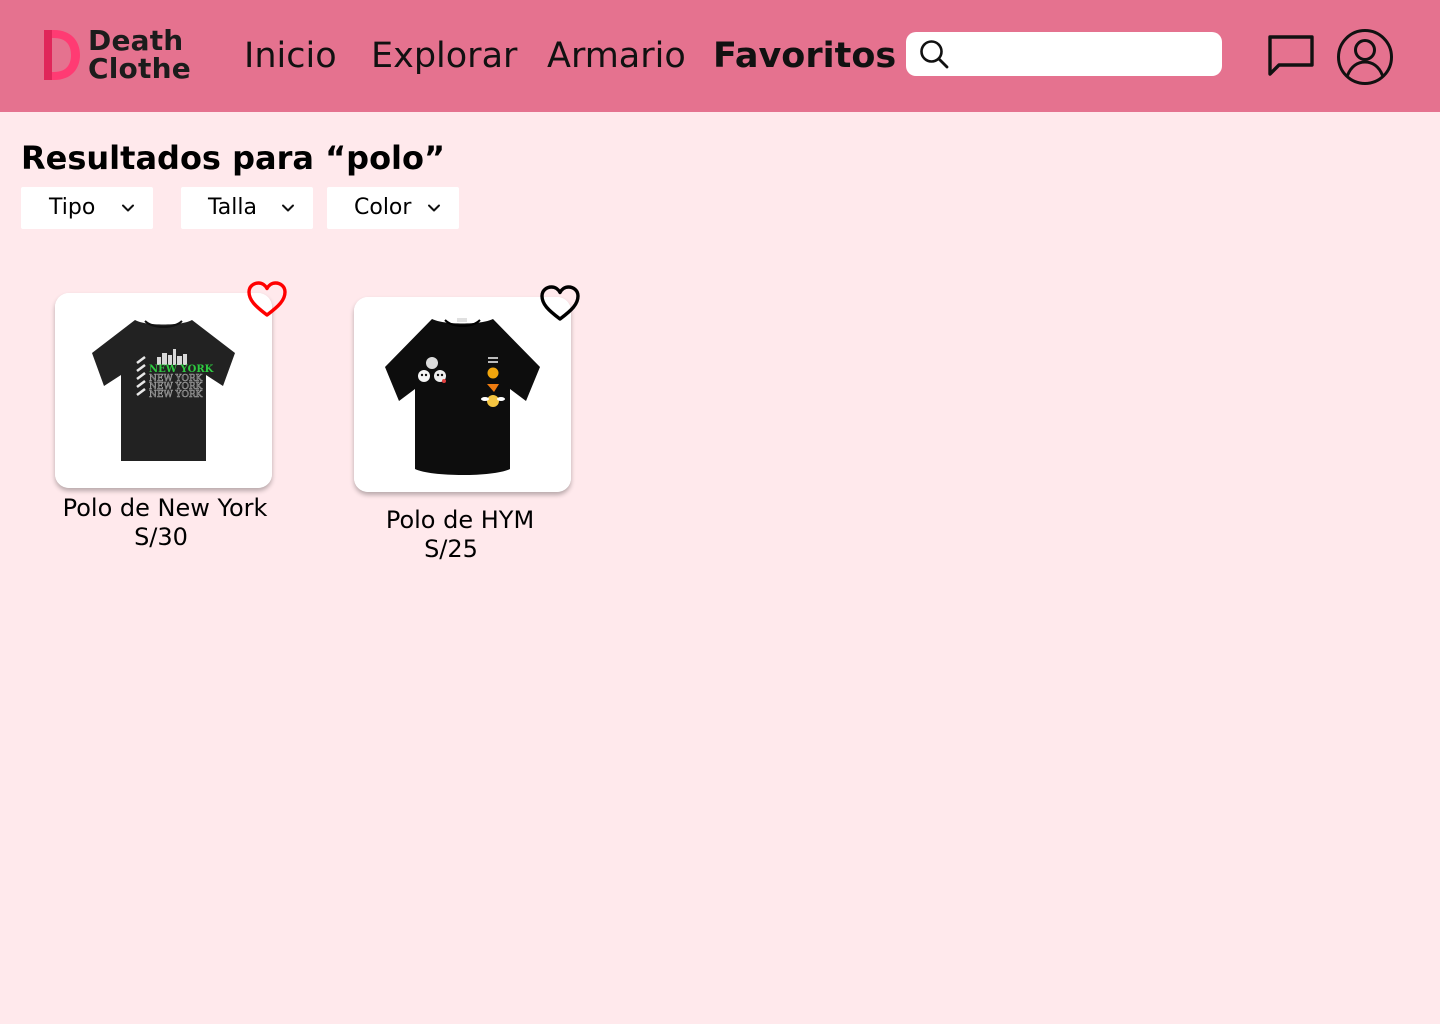 Image resolution: width=1440 pixels, height=1024 pixels. I want to click on brand-name: Death Clothe, so click(139, 55).